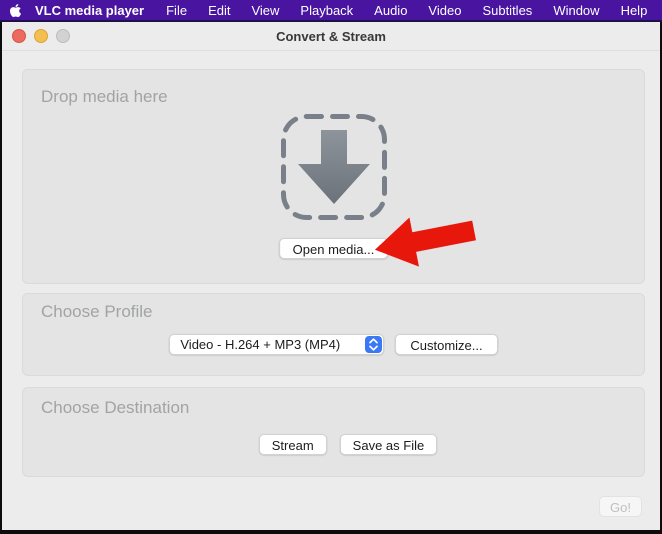 This screenshot has height=534, width=662. Describe the element at coordinates (444, 10) in the screenshot. I see `menu-item-video: Video` at that location.